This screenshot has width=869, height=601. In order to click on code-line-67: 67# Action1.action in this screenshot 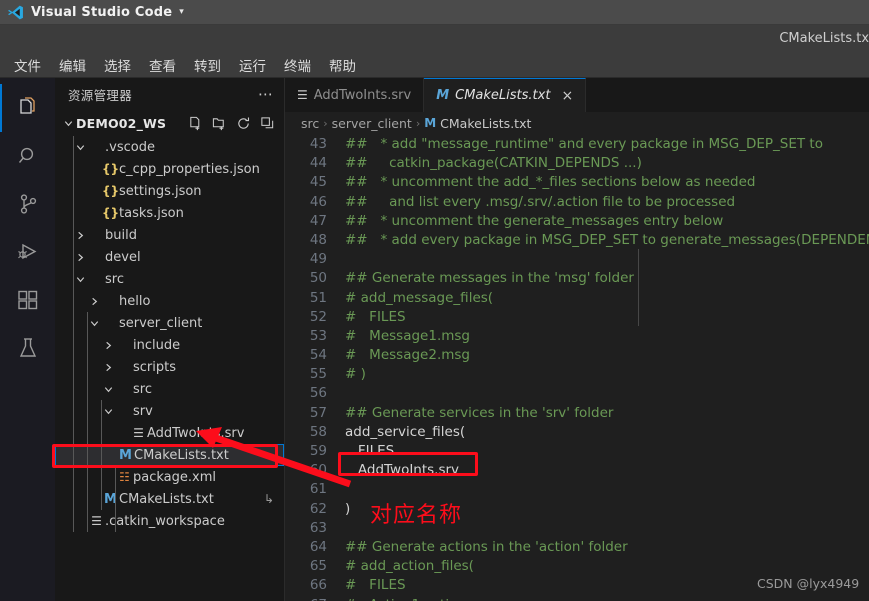, I will do `click(577, 598)`.